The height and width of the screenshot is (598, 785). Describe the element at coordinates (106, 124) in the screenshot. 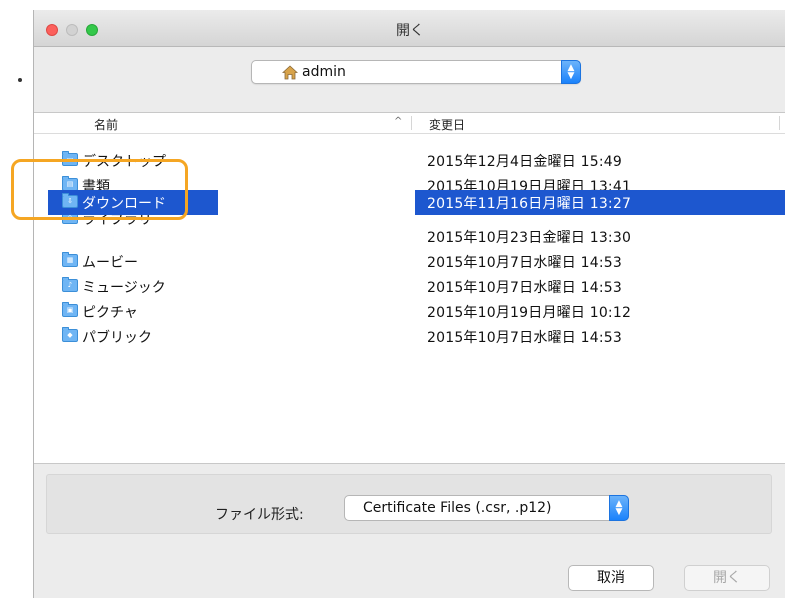

I see `name-column-header: 名前` at that location.